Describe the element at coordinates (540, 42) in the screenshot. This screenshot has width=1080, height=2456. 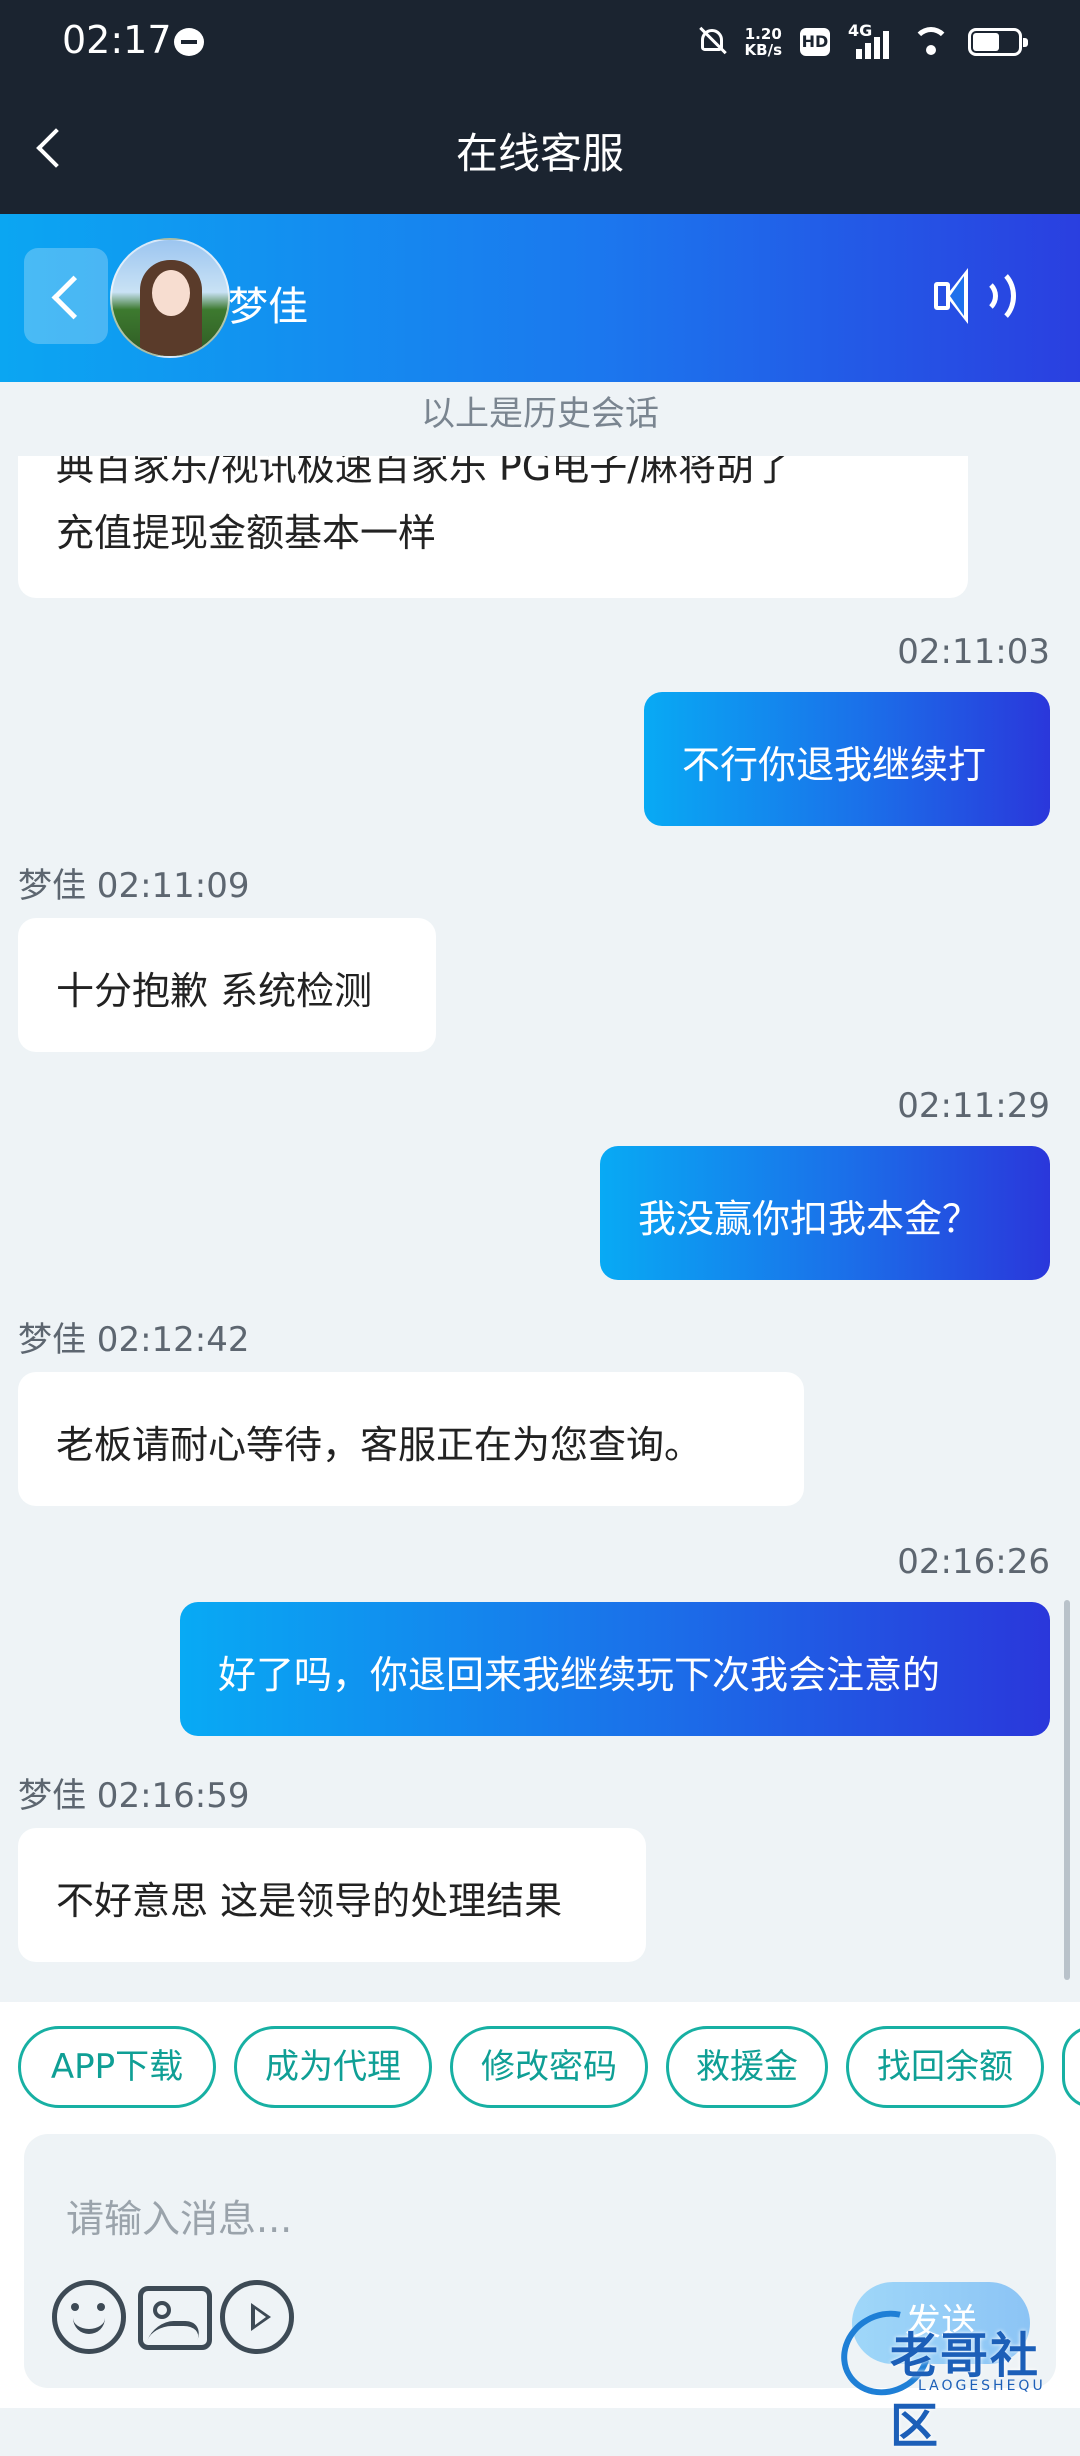
I see `status-bar: 02:17 1.20 KB/s HD 4G` at that location.